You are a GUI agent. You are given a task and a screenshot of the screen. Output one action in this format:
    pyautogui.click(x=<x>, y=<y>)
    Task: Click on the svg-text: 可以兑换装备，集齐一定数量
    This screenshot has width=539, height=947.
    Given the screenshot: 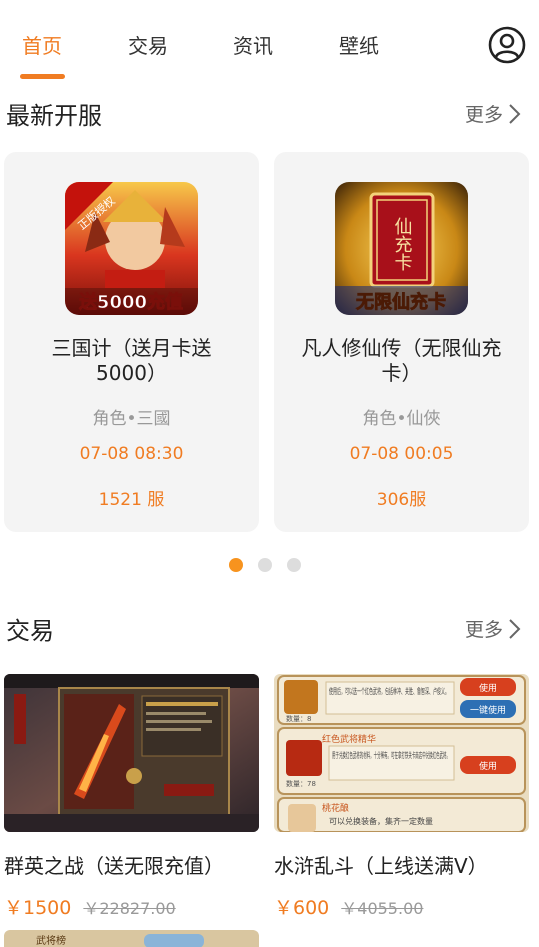 What is the action you would take?
    pyautogui.click(x=381, y=821)
    